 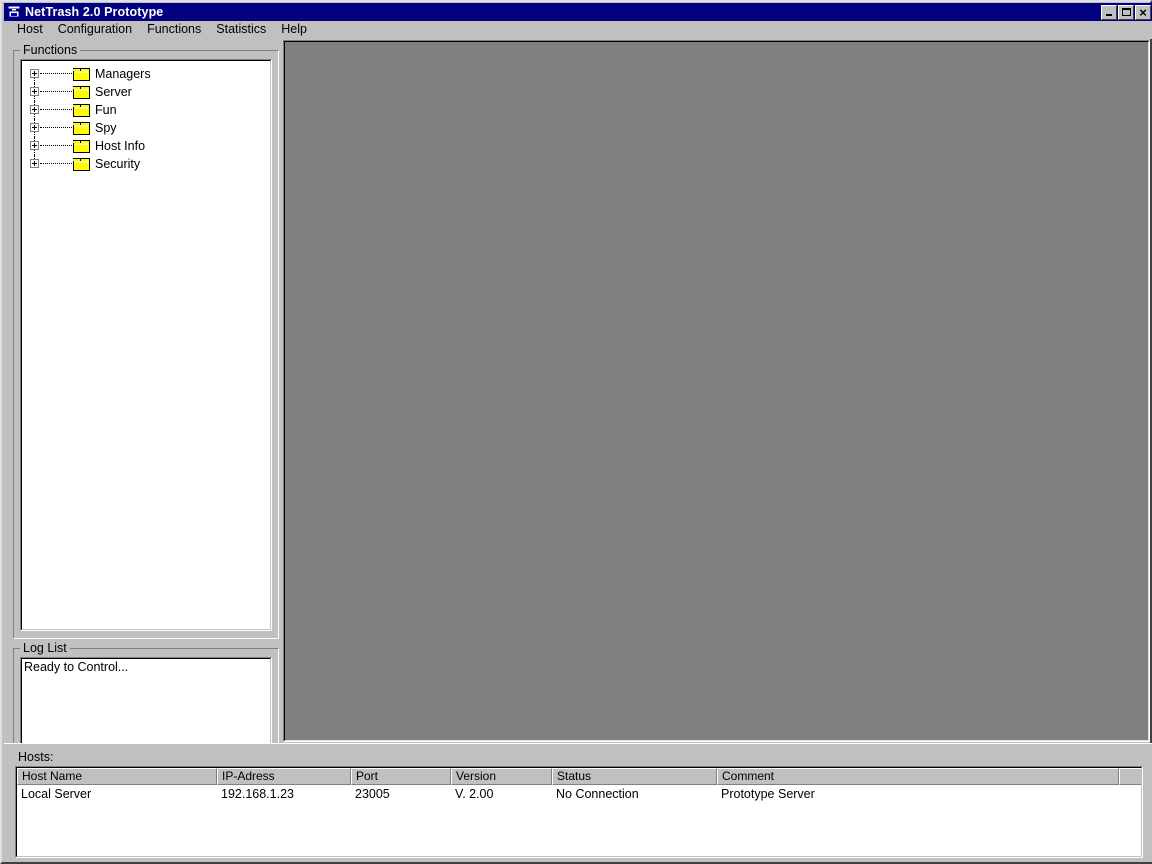 What do you see at coordinates (117, 776) in the screenshot?
I see `column-header-host-name: Host Name` at bounding box center [117, 776].